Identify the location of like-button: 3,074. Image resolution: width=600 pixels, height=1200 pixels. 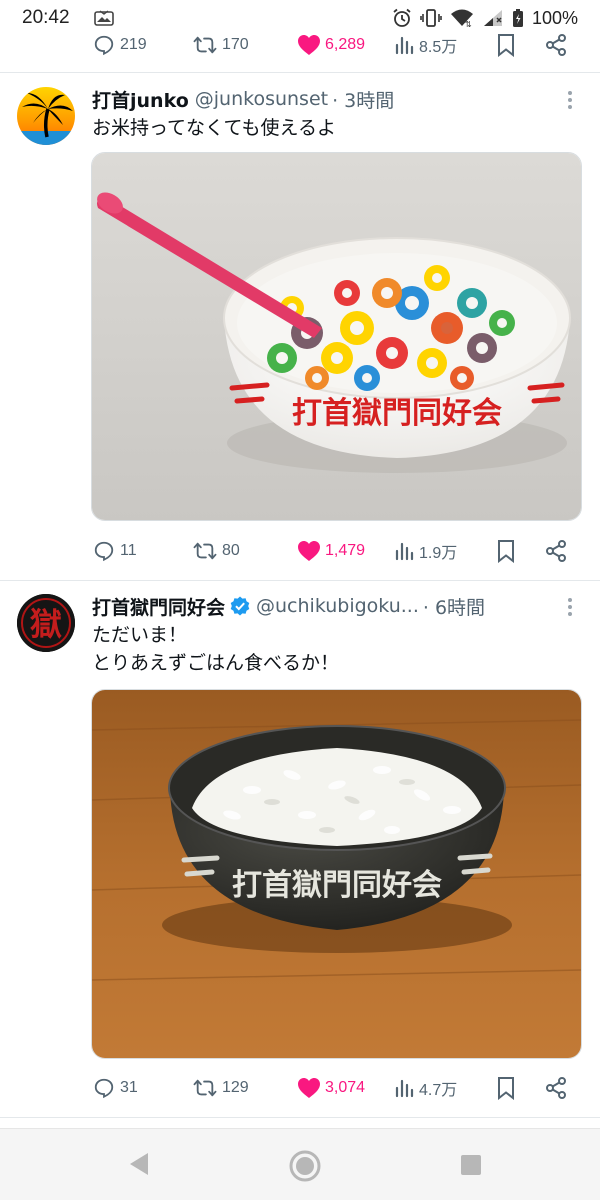
(331, 1088).